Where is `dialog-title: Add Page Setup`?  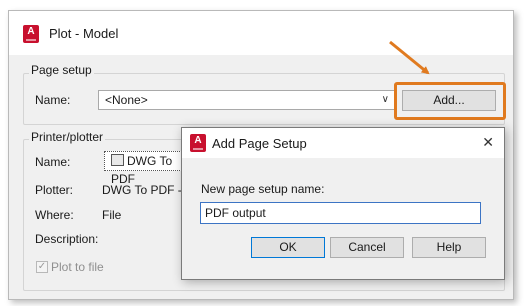 dialog-title: Add Page Setup is located at coordinates (259, 143).